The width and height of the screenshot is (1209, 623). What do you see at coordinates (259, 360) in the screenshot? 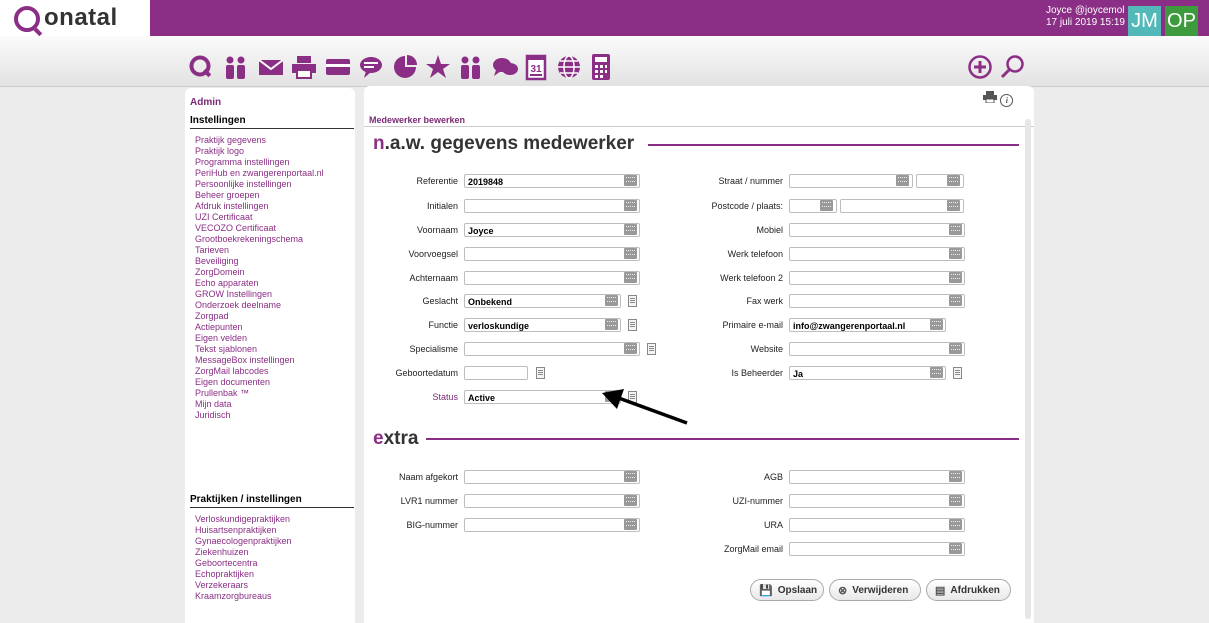
I see `sidebar-item: MessageBox instellingen` at bounding box center [259, 360].